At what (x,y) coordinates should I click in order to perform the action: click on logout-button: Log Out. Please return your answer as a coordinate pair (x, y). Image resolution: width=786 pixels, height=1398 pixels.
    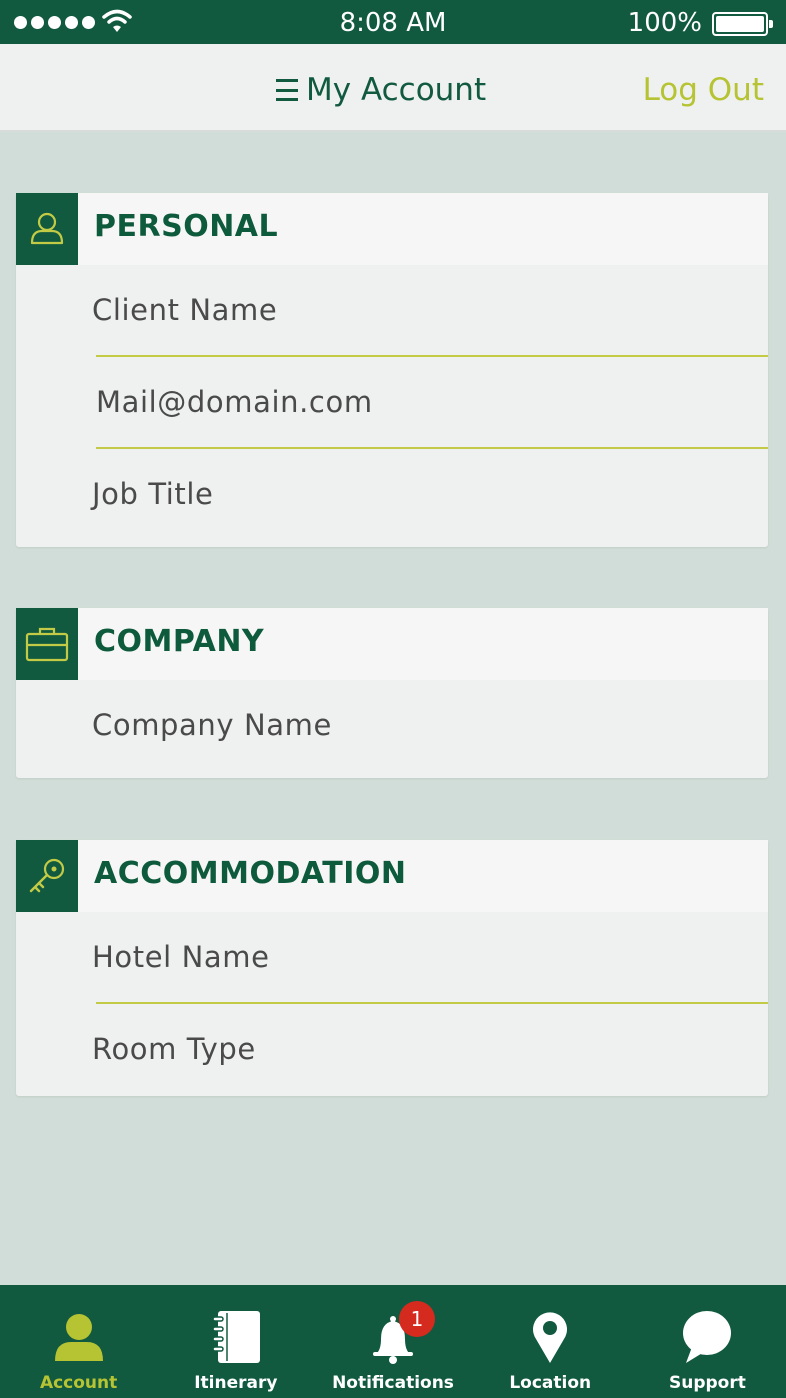
    Looking at the image, I should click on (703, 90).